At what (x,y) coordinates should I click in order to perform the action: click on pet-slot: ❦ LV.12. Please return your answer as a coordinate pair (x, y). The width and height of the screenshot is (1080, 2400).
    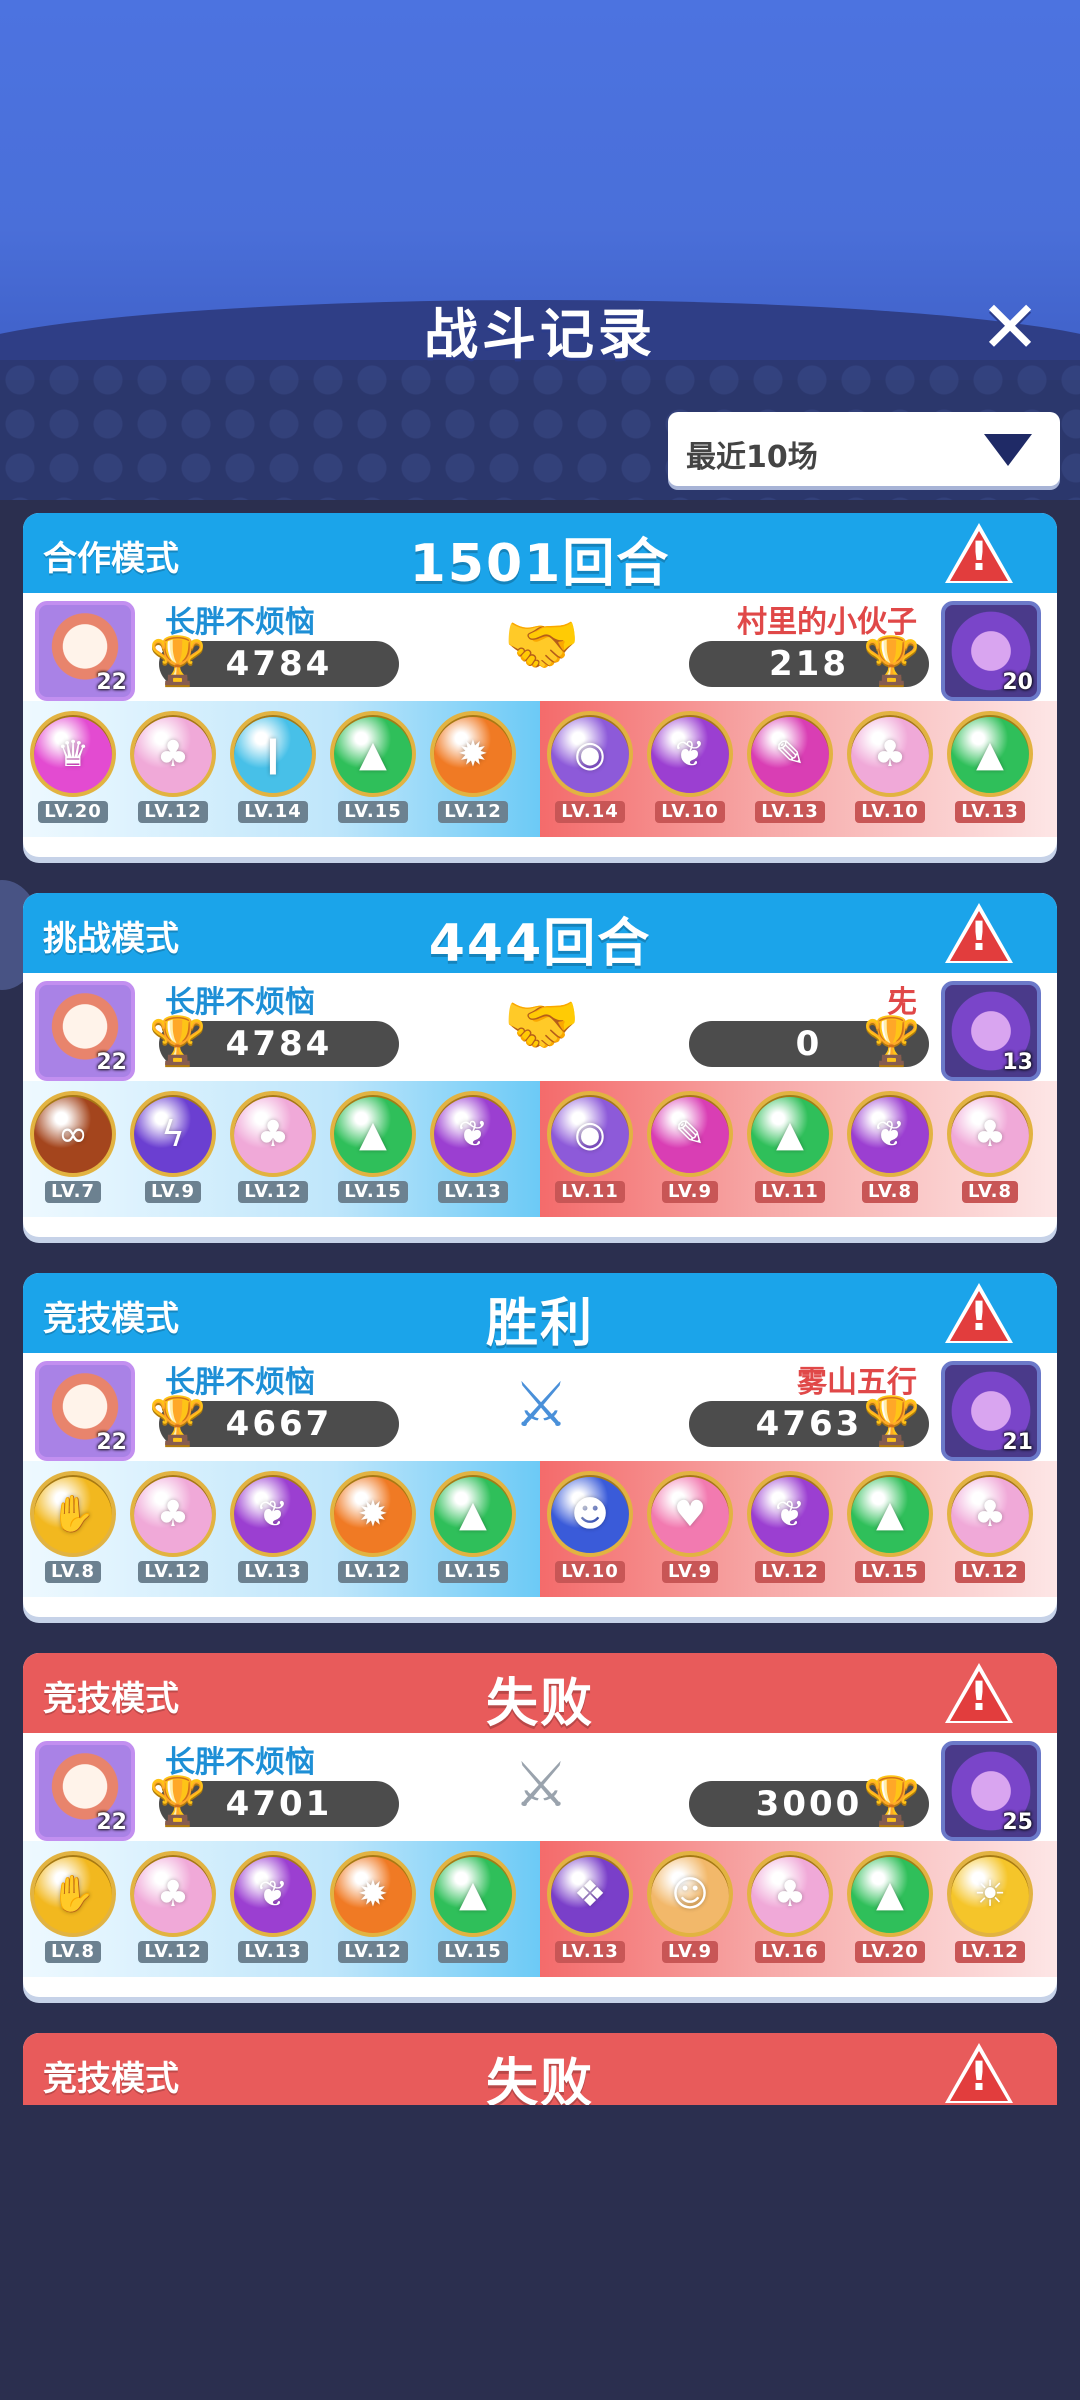
    Looking at the image, I should click on (790, 1527).